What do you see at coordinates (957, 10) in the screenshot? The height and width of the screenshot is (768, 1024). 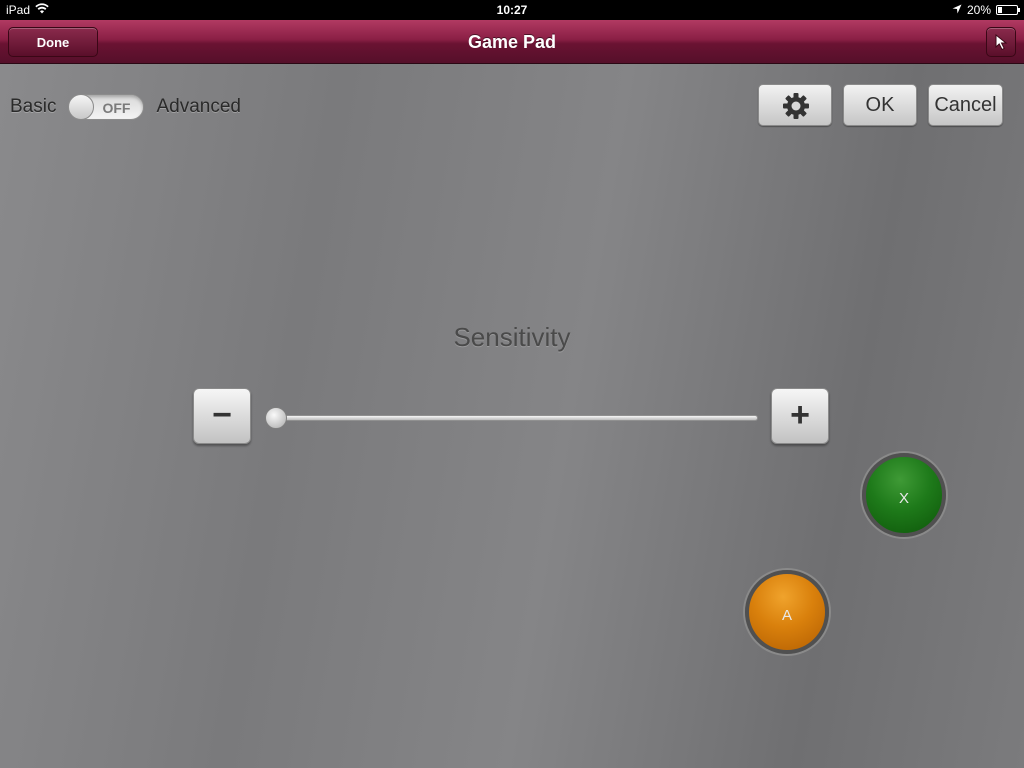 I see `location-arrow-icon` at bounding box center [957, 10].